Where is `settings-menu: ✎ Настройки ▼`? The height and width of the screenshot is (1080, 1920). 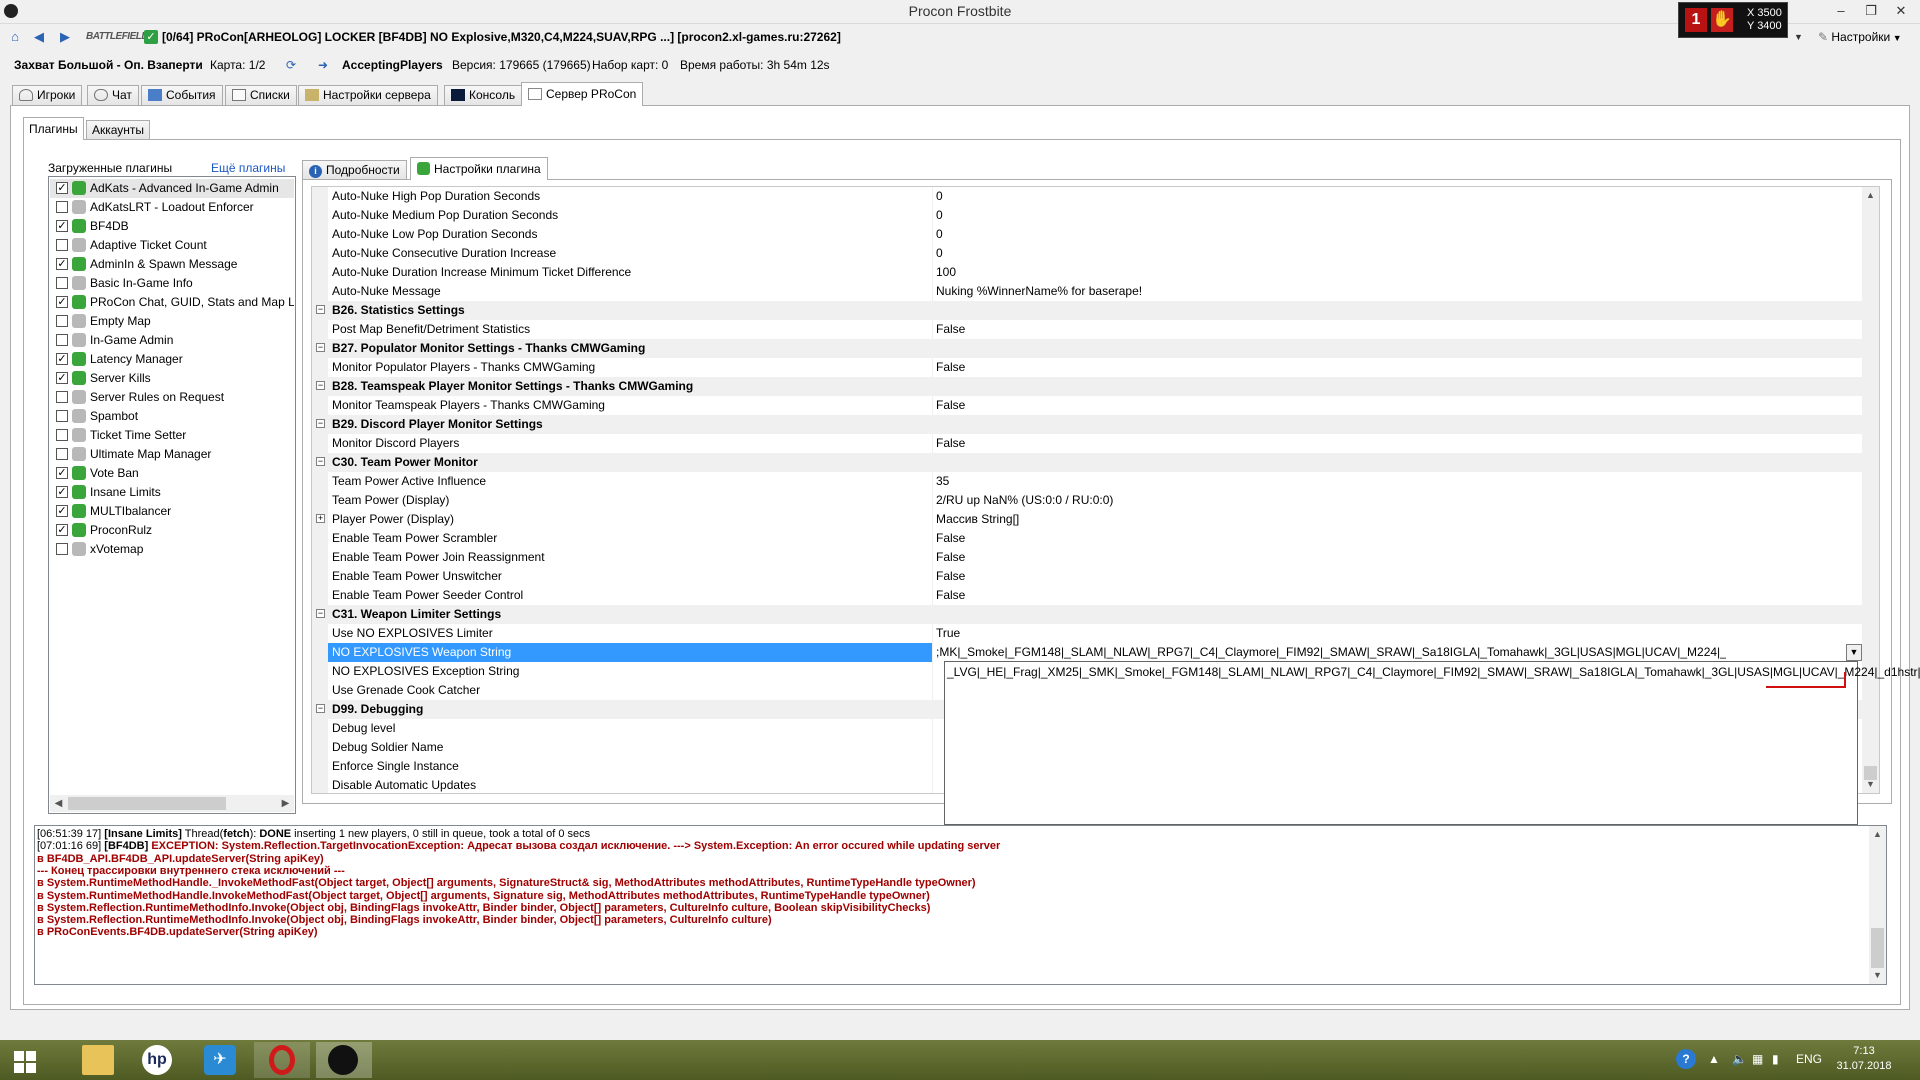
settings-menu: ✎ Настройки ▼ is located at coordinates (1860, 37).